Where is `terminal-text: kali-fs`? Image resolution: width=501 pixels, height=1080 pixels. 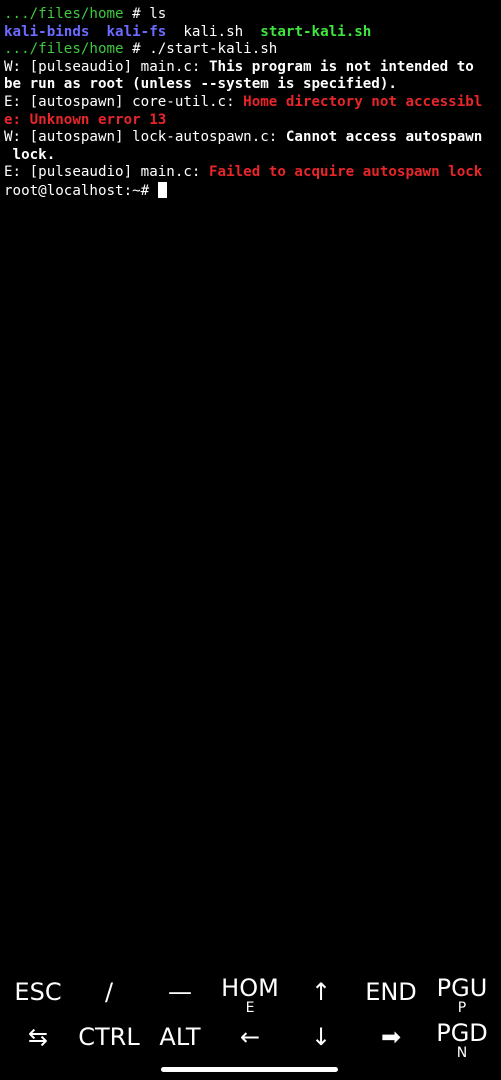 terminal-text: kali-fs is located at coordinates (136, 31).